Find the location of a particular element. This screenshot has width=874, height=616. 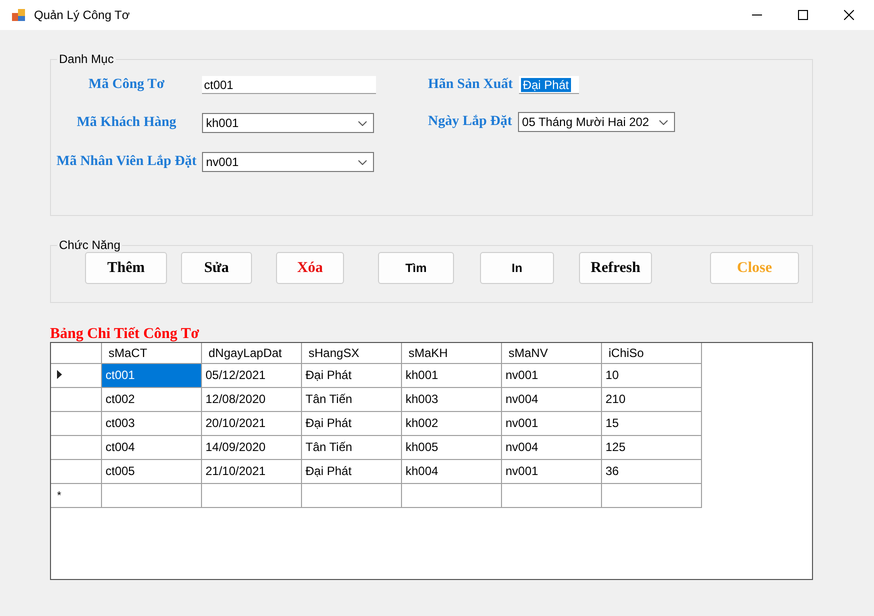

table-cell: 21/10/2021 is located at coordinates (251, 471).